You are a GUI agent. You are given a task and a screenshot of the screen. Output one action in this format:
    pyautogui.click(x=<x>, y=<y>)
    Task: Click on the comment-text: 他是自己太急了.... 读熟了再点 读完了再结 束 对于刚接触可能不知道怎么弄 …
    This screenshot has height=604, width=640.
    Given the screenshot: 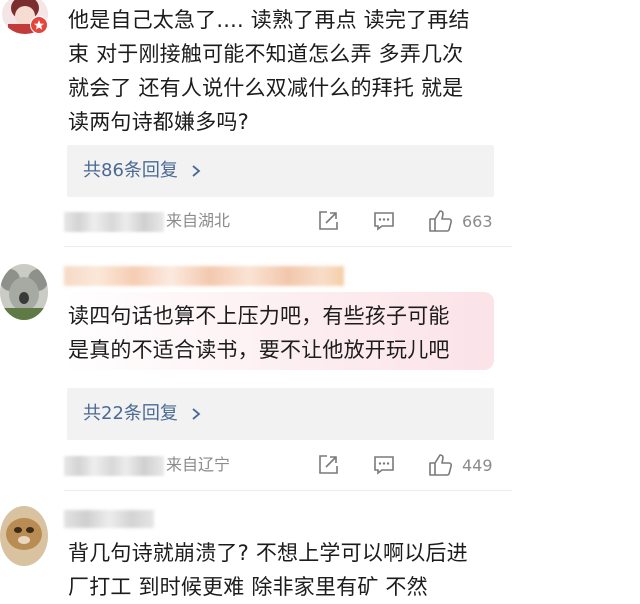 What is the action you would take?
    pyautogui.click(x=269, y=71)
    